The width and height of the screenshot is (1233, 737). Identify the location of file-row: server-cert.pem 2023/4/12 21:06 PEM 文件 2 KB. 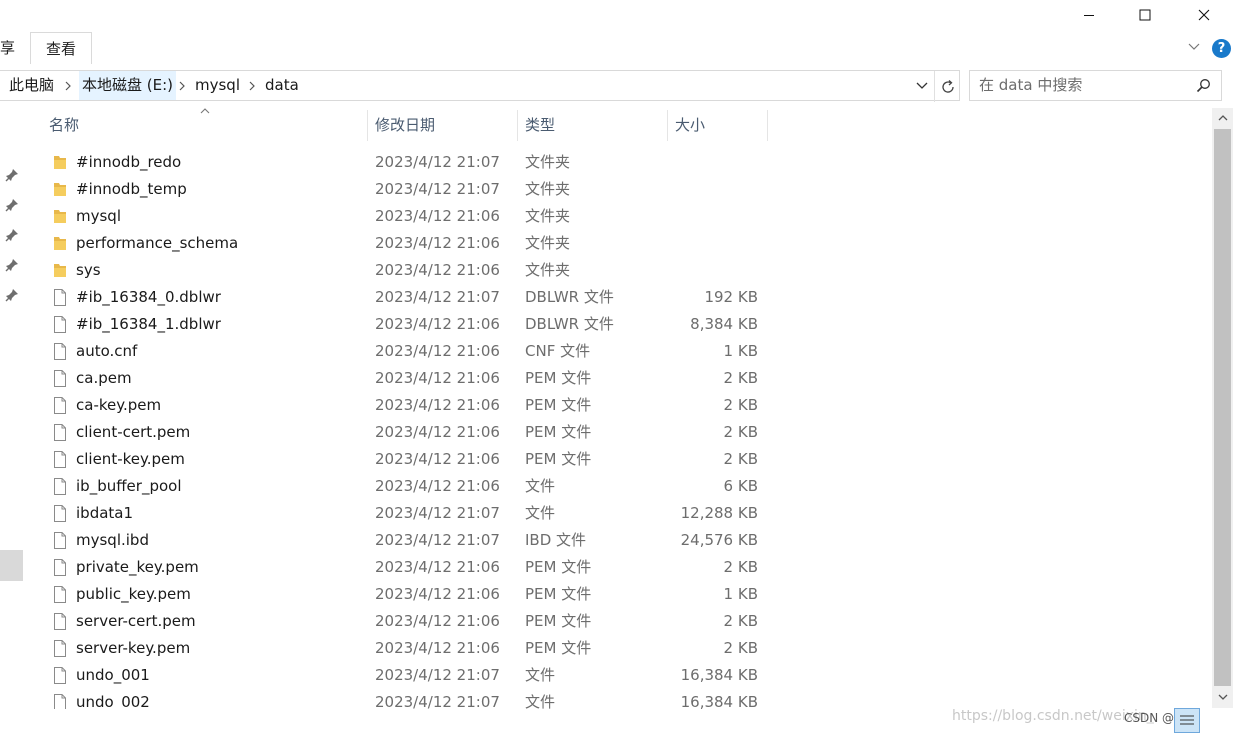
(606, 621).